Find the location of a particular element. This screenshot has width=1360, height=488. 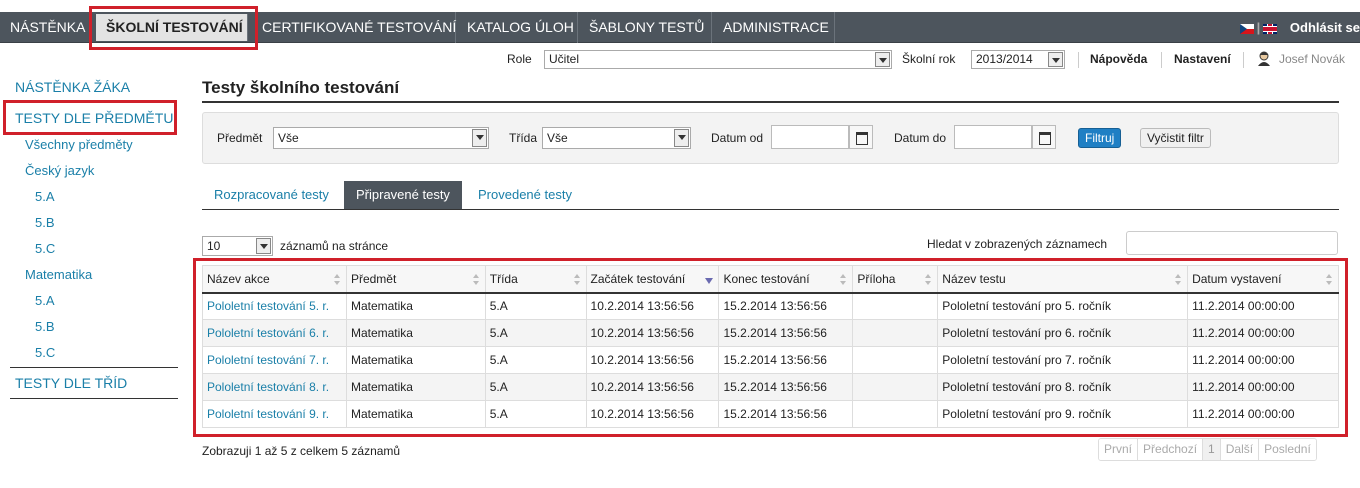

column-header-zacatek-testovani: Začátek testování is located at coordinates (652, 279).